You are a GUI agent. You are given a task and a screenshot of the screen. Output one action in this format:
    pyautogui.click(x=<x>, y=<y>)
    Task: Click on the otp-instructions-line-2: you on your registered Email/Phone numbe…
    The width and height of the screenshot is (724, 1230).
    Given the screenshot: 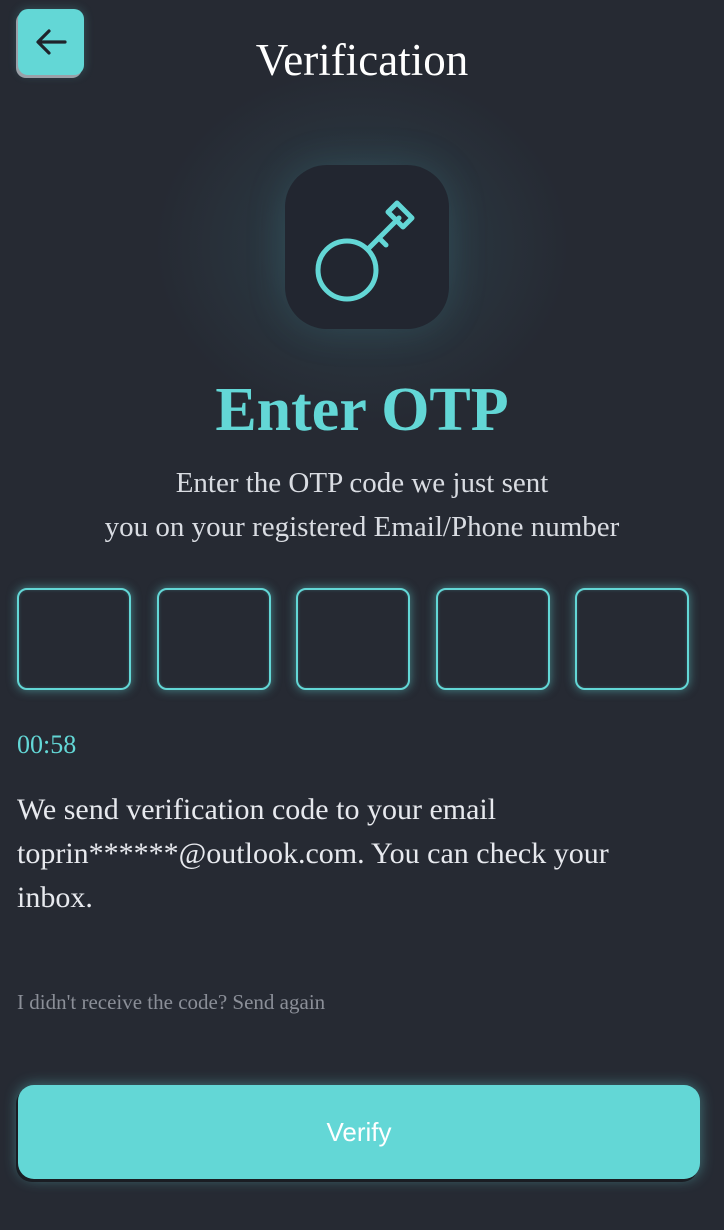 What is the action you would take?
    pyautogui.click(x=362, y=527)
    